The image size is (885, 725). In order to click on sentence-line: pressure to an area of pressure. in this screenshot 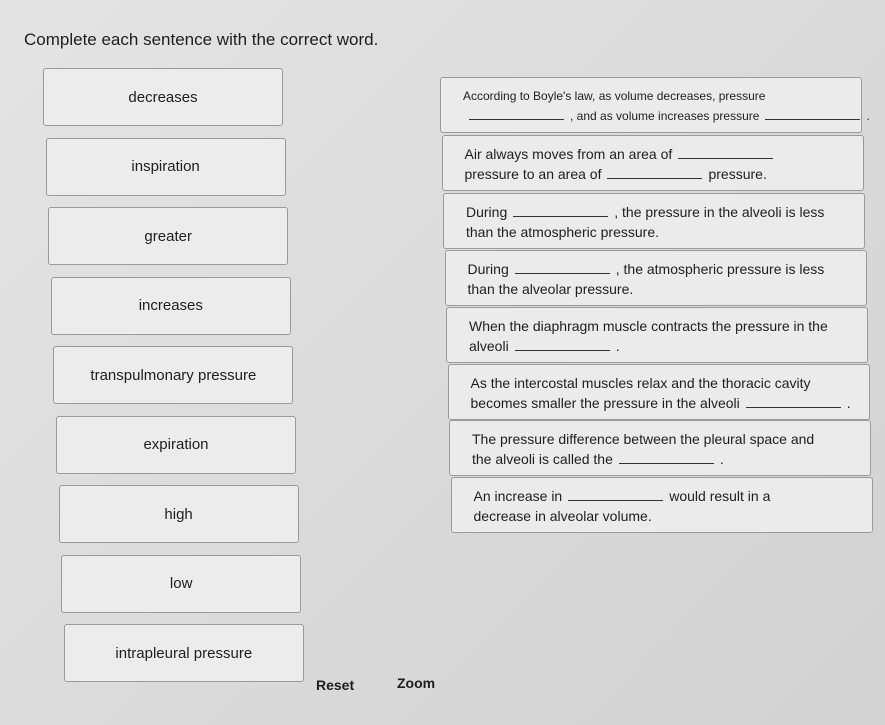, I will do `click(657, 174)`.